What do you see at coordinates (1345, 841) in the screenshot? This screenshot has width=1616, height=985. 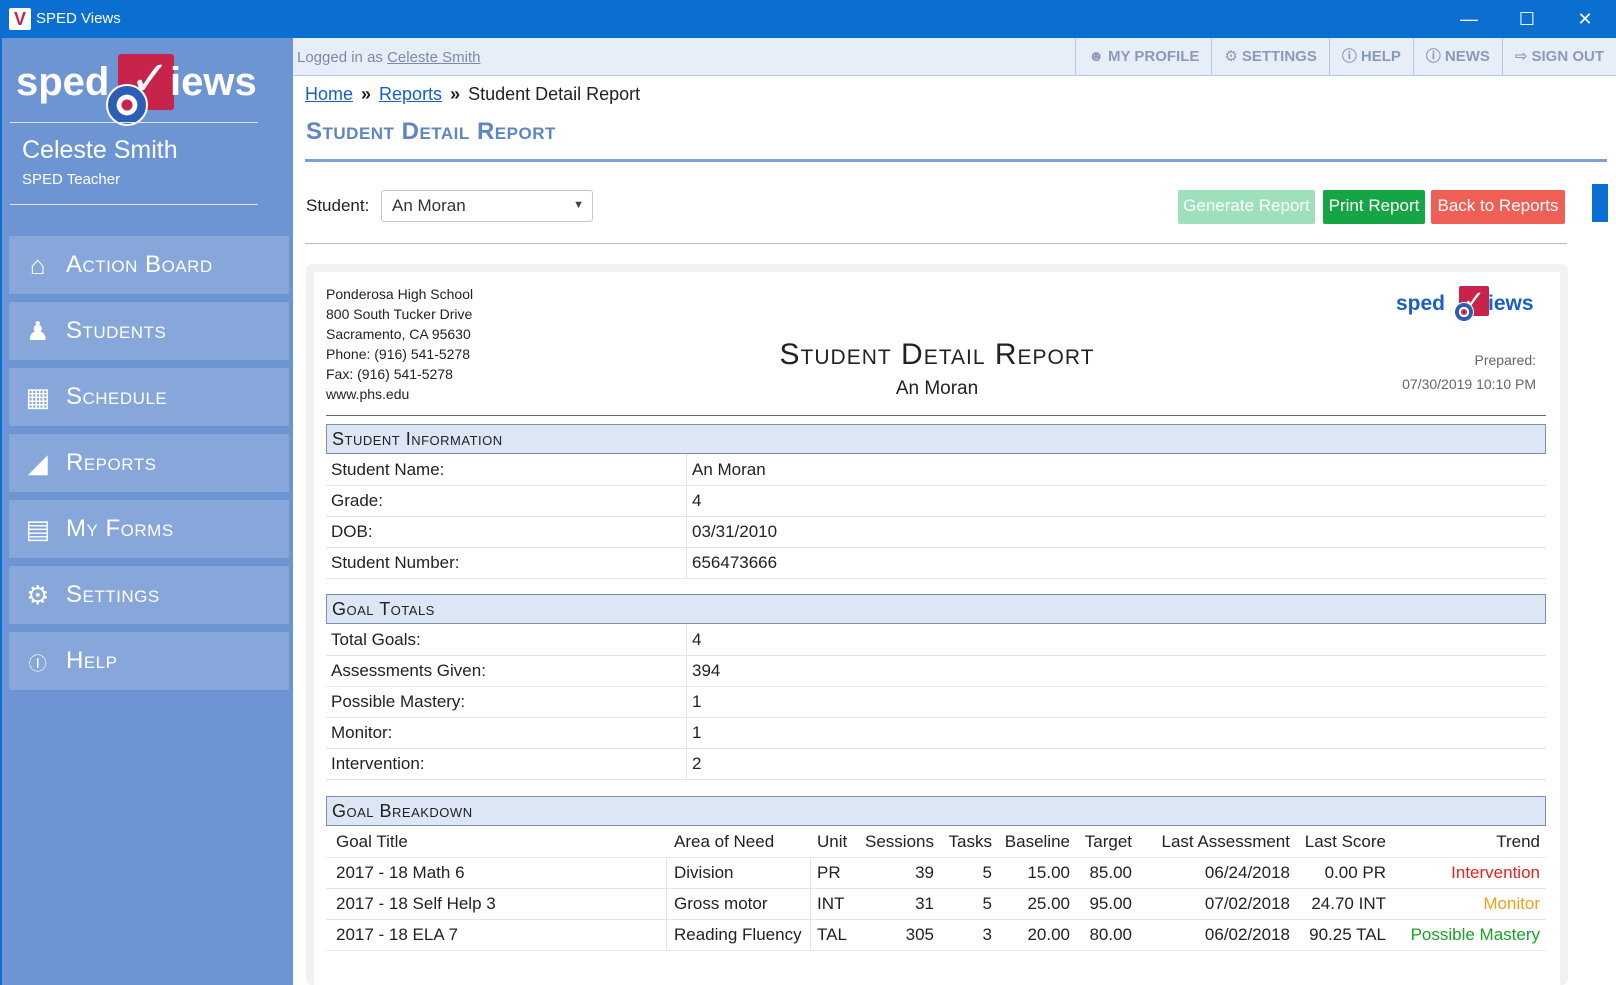 I see `column-header: Last Score` at bounding box center [1345, 841].